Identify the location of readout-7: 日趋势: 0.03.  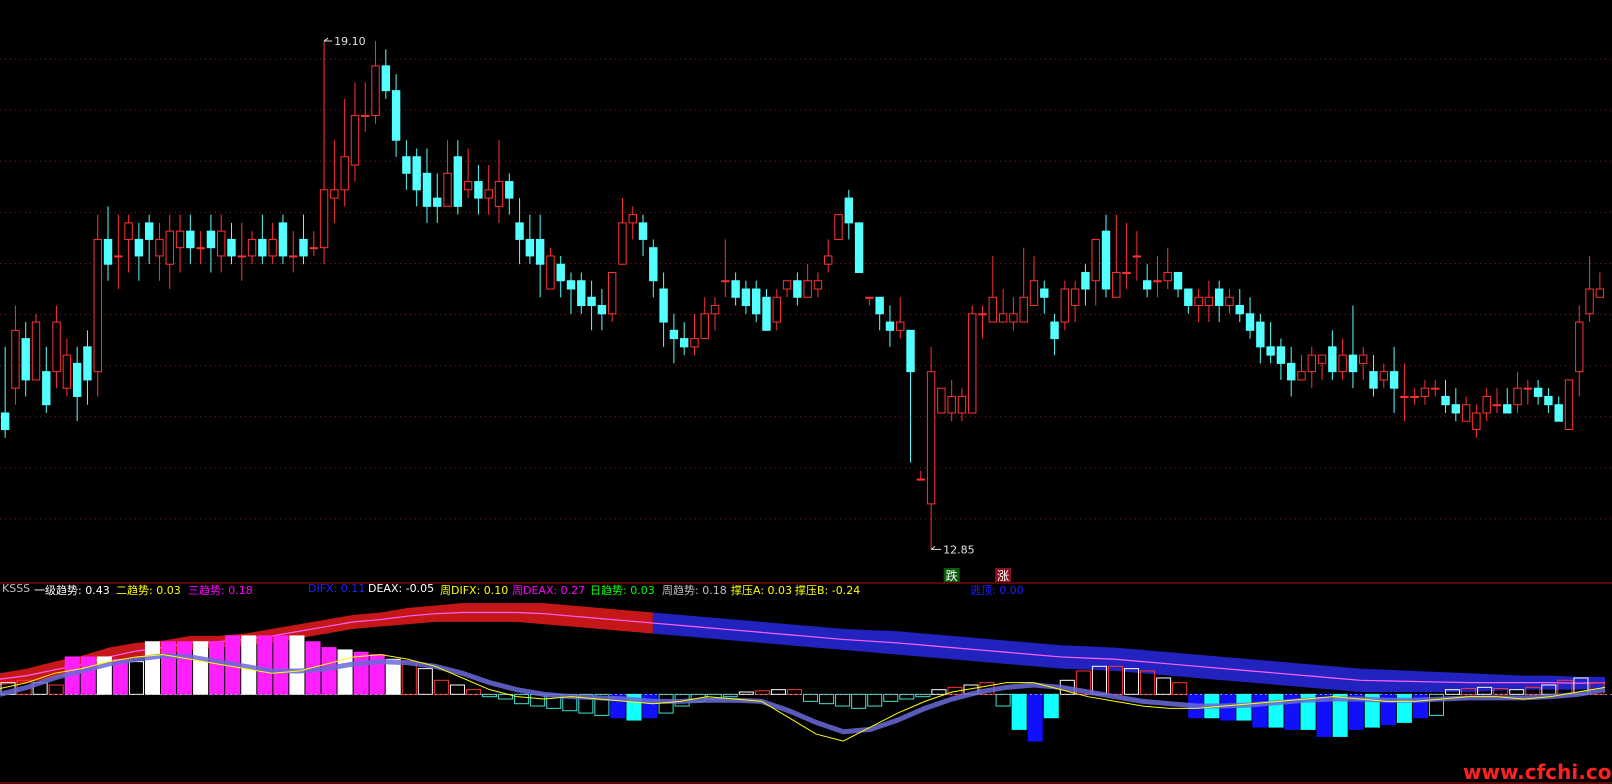
(622, 590).